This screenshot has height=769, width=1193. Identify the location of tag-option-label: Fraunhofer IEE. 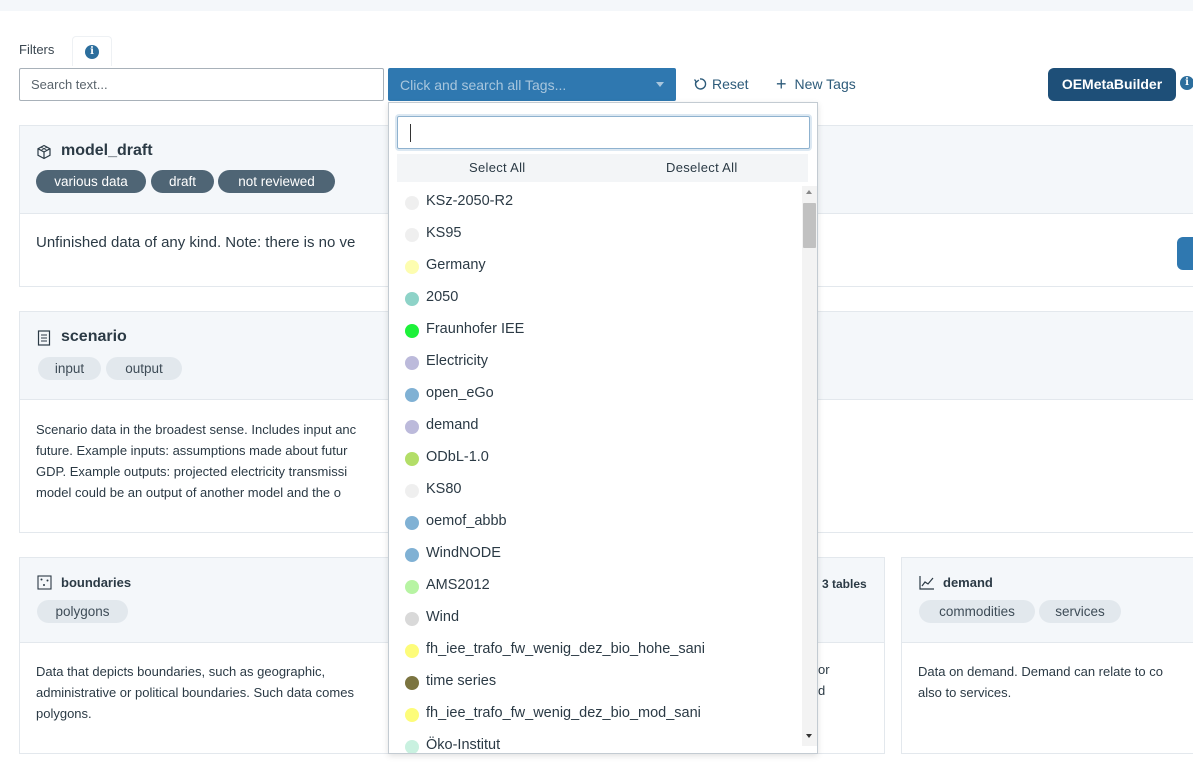
(475, 329).